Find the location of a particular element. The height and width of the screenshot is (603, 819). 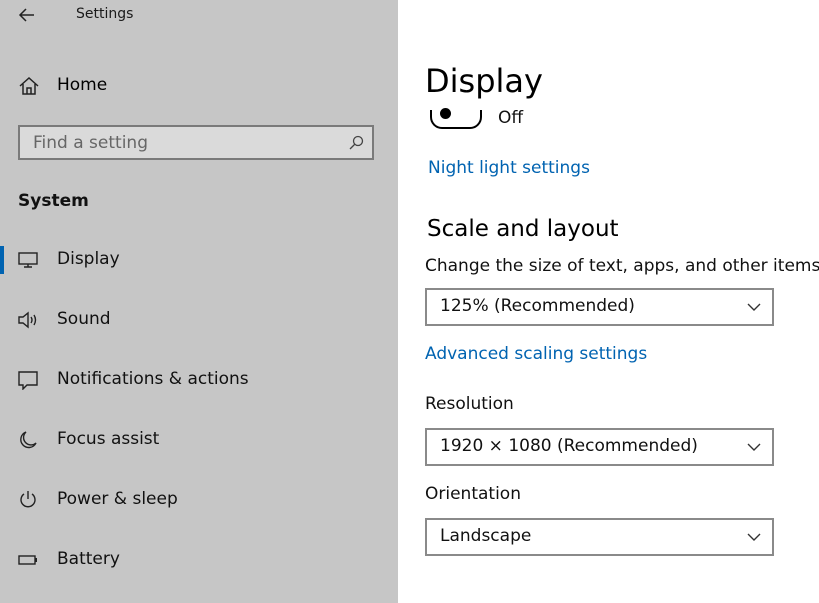

sidebar-item-notifications: Notifications & actions is located at coordinates (199, 380).